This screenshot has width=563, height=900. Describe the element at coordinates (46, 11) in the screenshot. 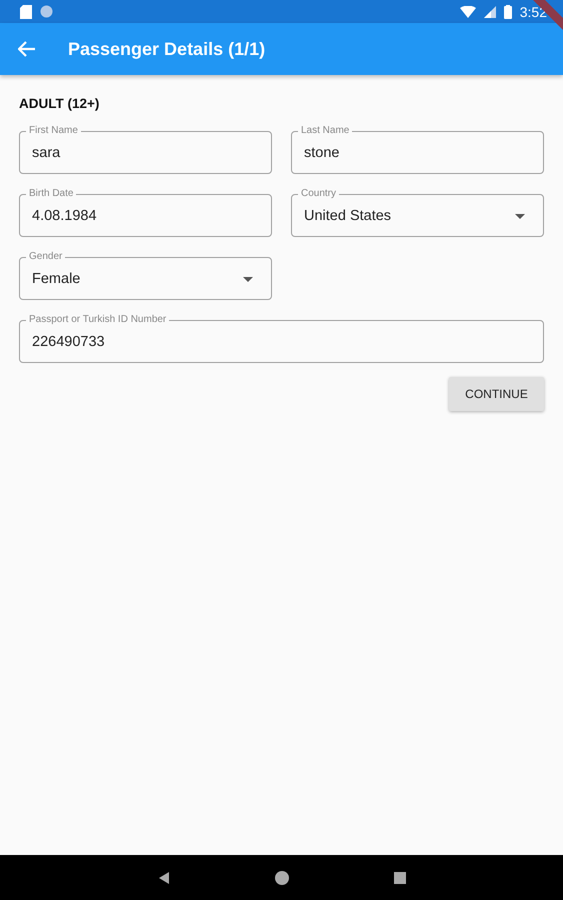

I see `circle-icon` at that location.